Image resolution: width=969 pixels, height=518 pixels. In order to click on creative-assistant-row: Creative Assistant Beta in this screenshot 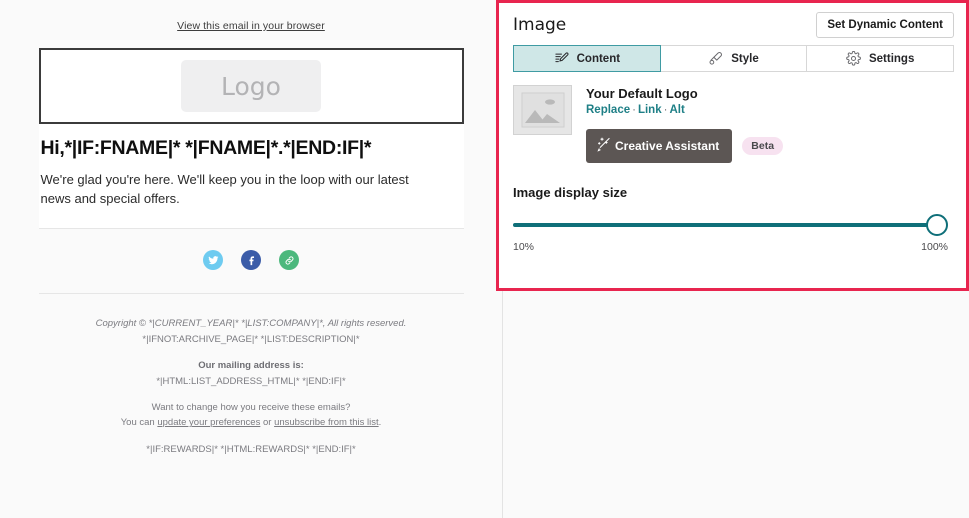, I will do `click(685, 146)`.